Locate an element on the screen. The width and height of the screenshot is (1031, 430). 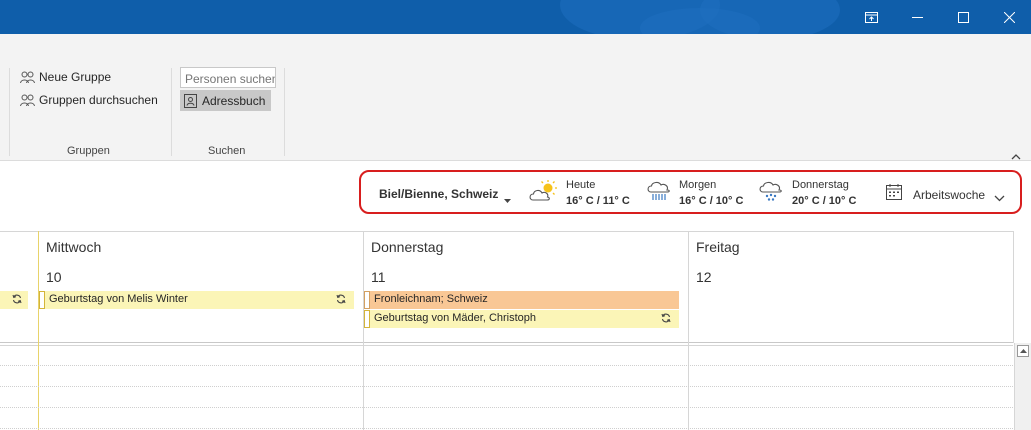
groups-group-label: Gruppen is located at coordinates (88, 151).